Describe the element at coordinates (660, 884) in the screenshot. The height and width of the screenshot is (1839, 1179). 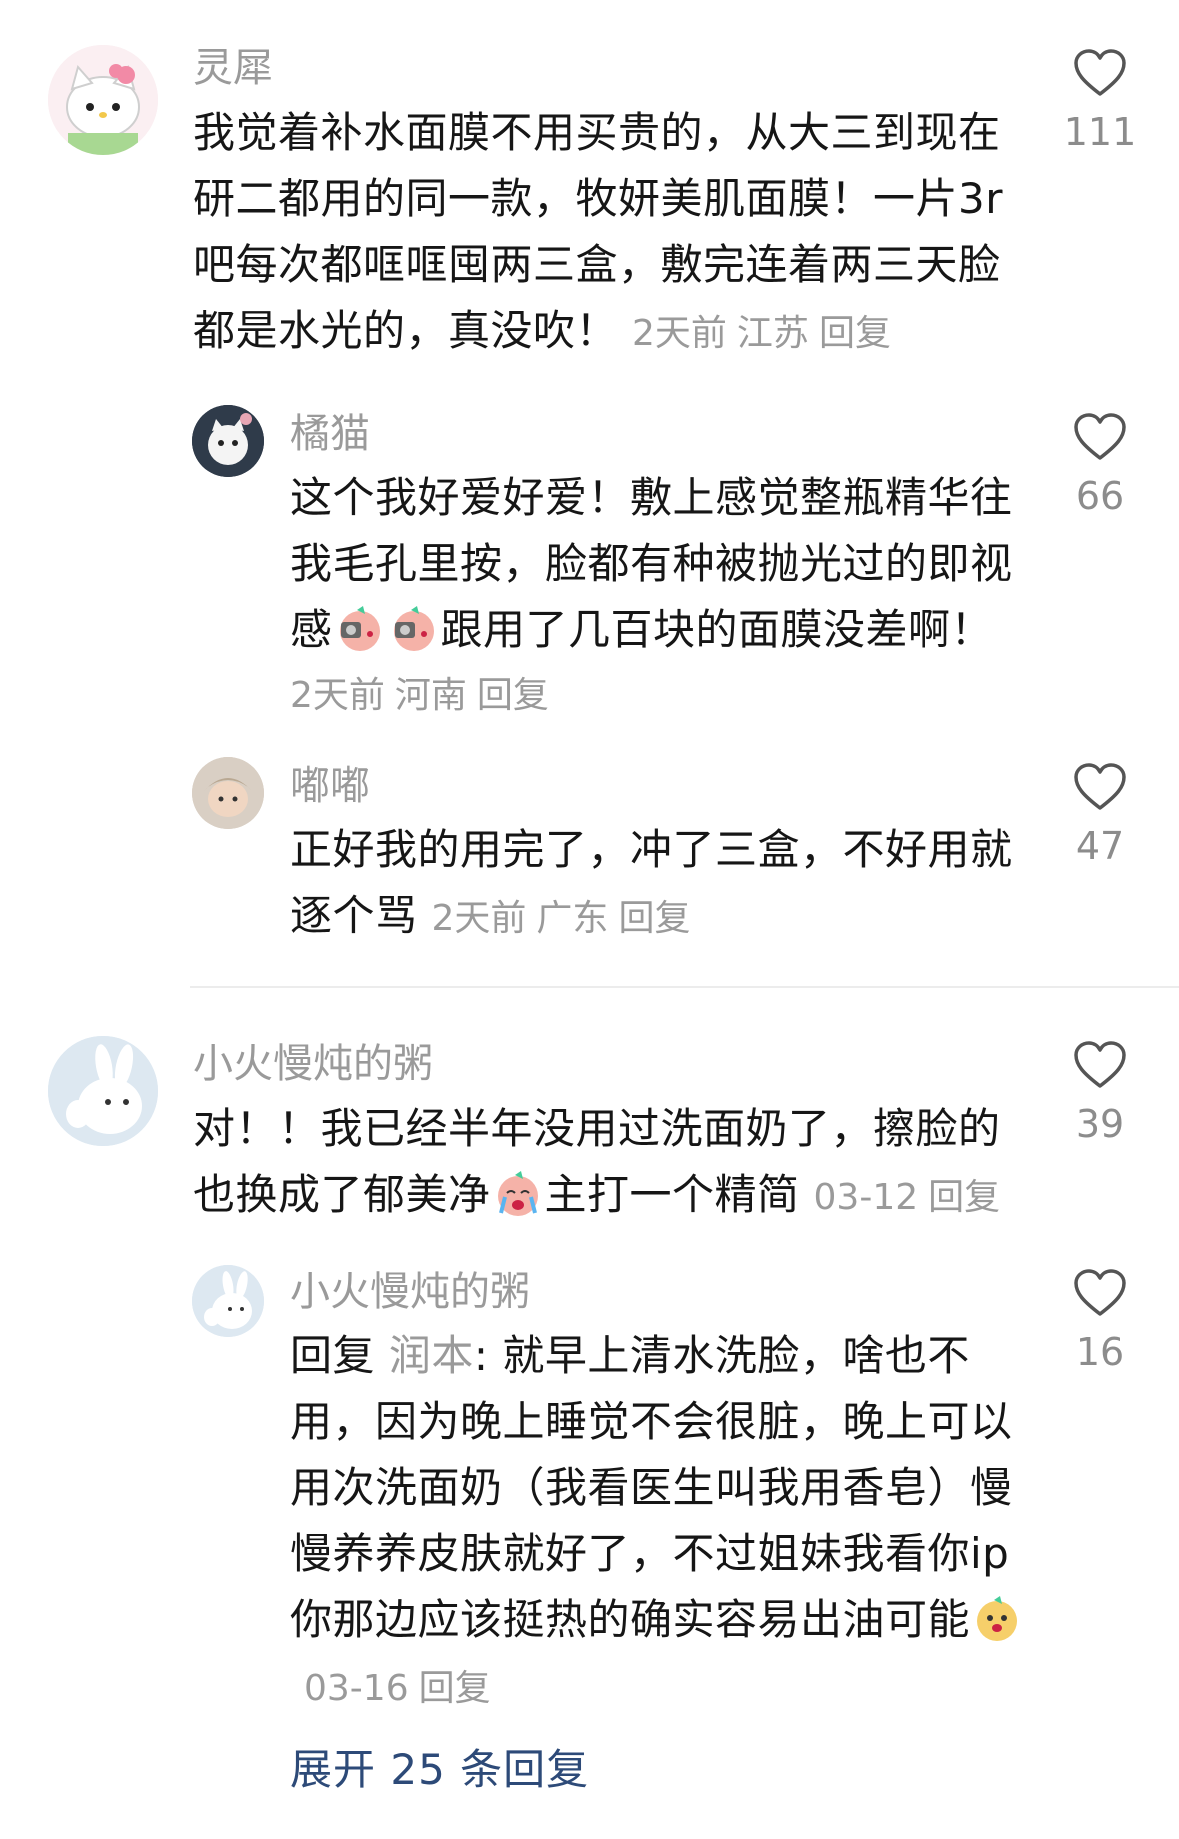
I see `comment-body: 正好我的用完了，冲了三盒，不好用就逐个骂 2天前 广东 回复` at that location.